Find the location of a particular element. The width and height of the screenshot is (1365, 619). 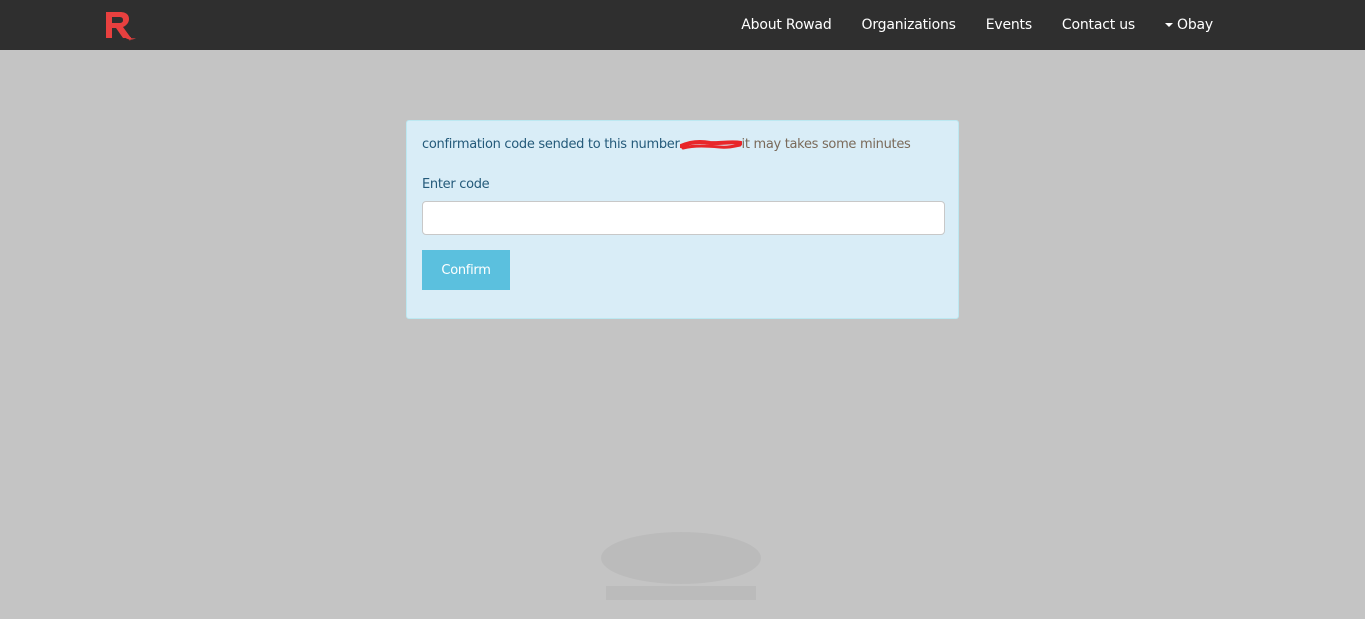

nav-link-about-rowad: About Rowad is located at coordinates (786, 25).